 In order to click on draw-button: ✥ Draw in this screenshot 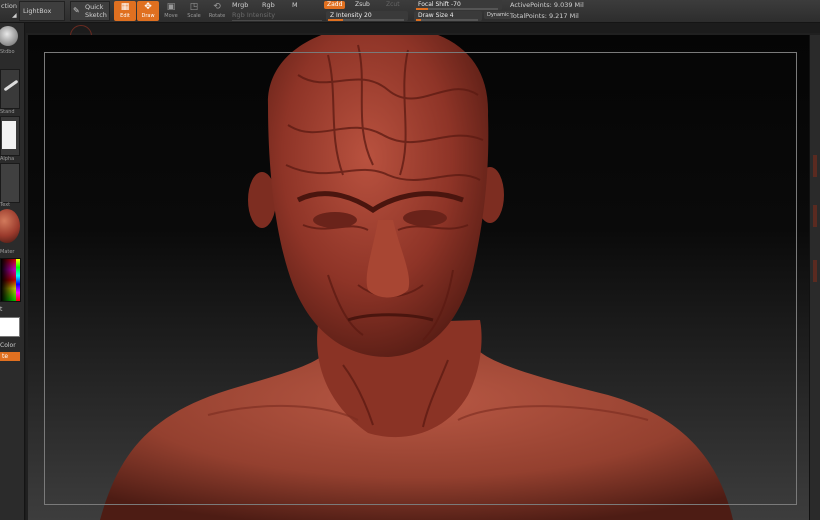, I will do `click(148, 11)`.